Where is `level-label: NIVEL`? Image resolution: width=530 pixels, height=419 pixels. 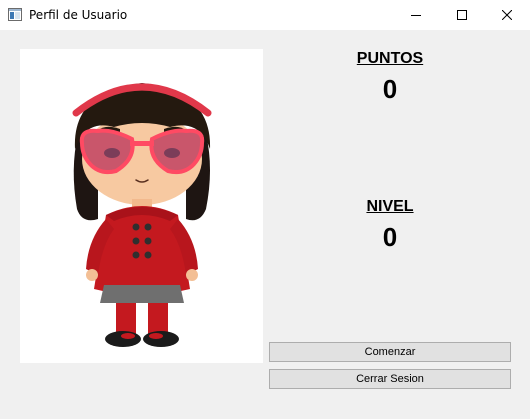 level-label: NIVEL is located at coordinates (390, 206).